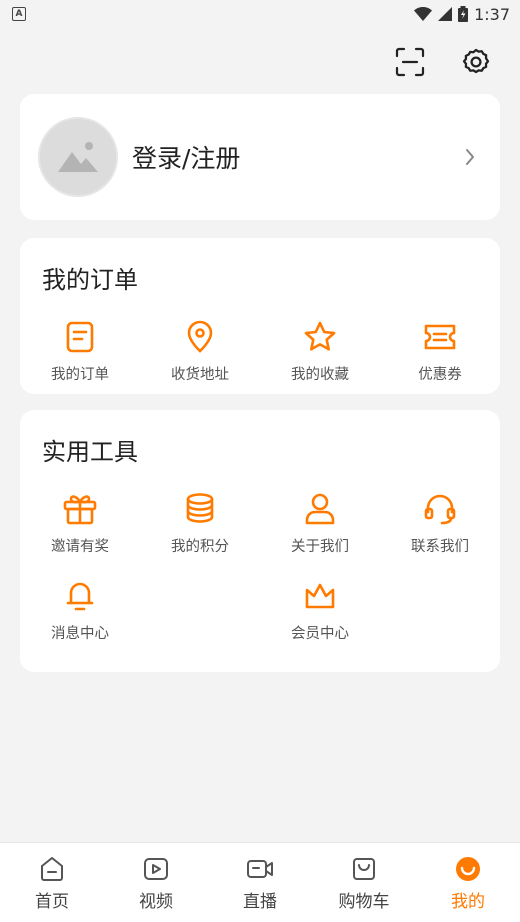 Image resolution: width=520 pixels, height=922 pixels. I want to click on tools-item-about: 关于我们, so click(320, 522).